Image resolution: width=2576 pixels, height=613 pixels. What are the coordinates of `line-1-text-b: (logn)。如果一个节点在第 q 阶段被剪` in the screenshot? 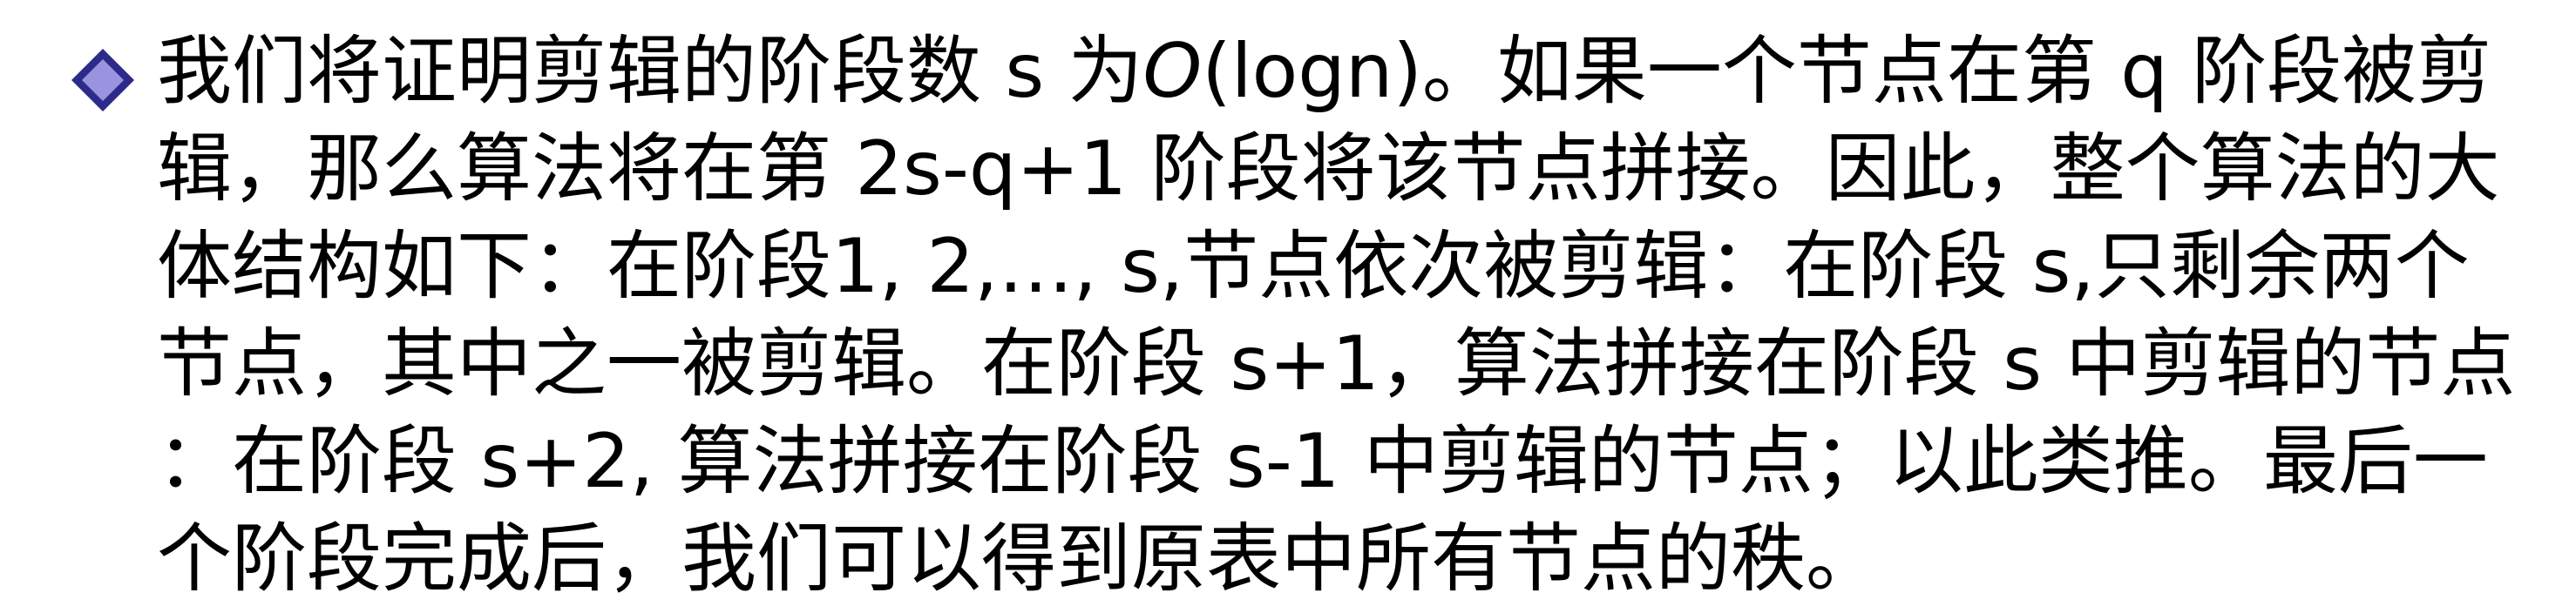 It's located at (1847, 71).